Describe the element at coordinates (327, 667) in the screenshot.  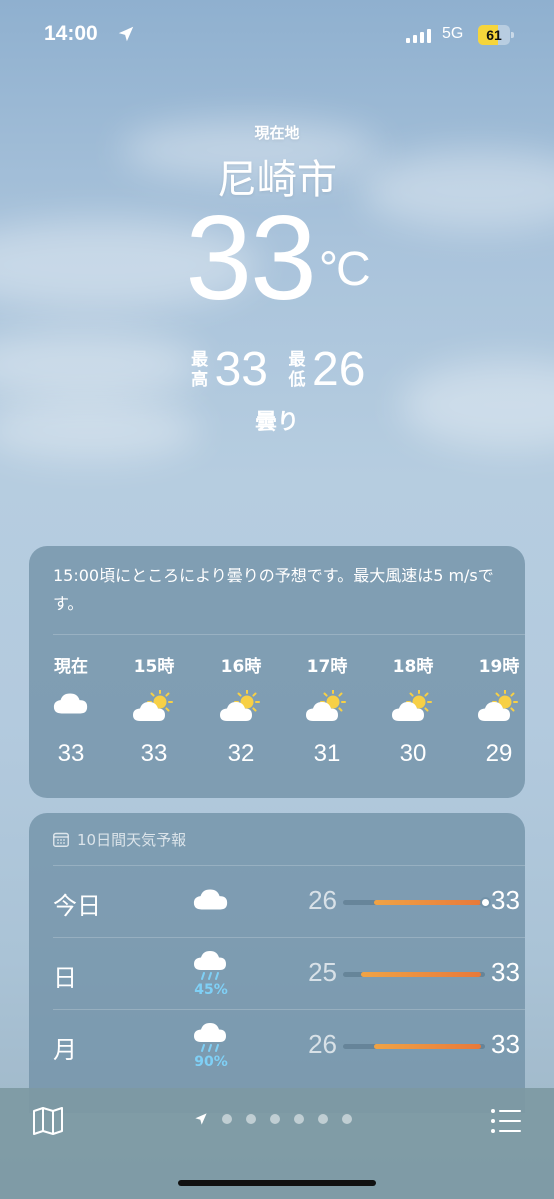
I see `hour-label: 17時` at that location.